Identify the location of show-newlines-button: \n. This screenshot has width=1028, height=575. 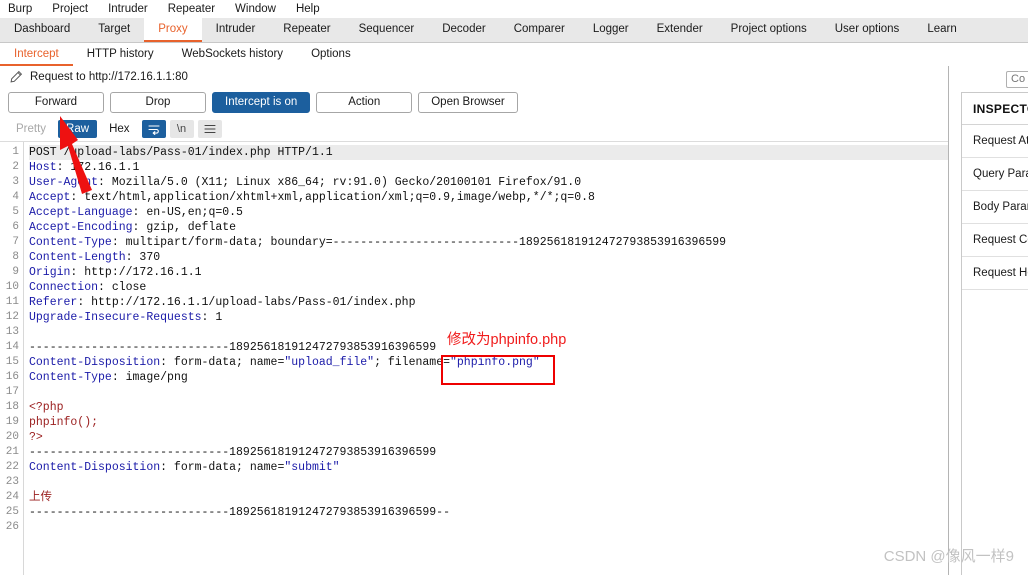
(181, 129).